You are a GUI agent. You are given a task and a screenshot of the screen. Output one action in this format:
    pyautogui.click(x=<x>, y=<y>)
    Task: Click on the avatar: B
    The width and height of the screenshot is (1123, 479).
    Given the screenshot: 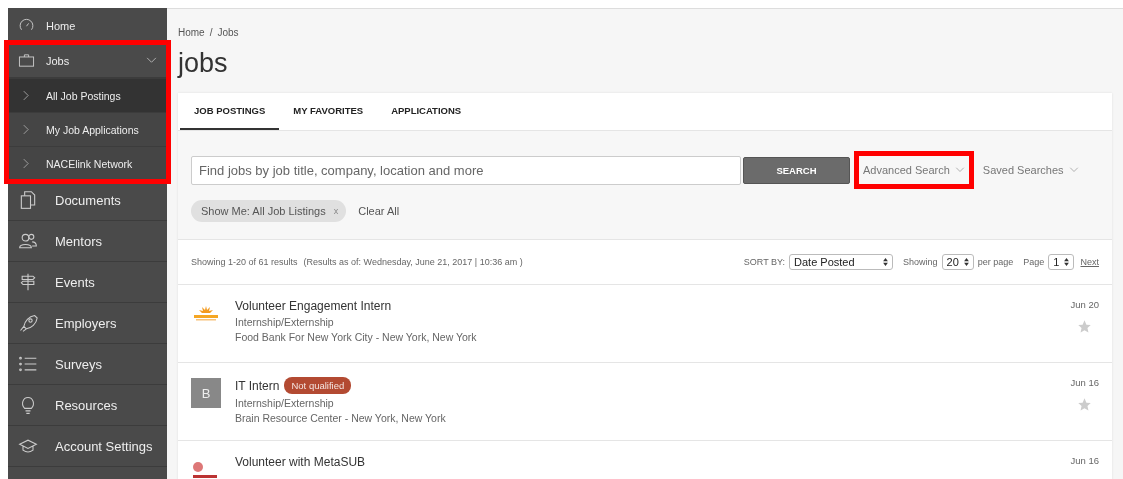 What is the action you would take?
    pyautogui.click(x=206, y=393)
    